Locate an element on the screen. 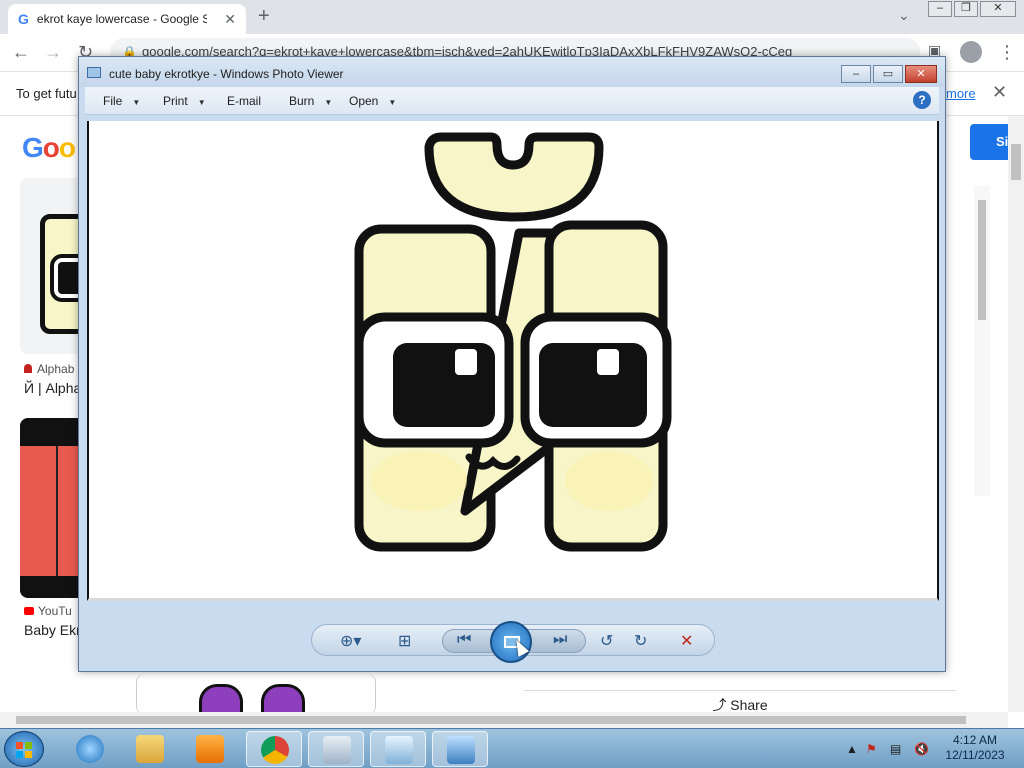 Image resolution: width=1024 pixels, height=768 pixels. notepad-icon is located at coordinates (399, 750).